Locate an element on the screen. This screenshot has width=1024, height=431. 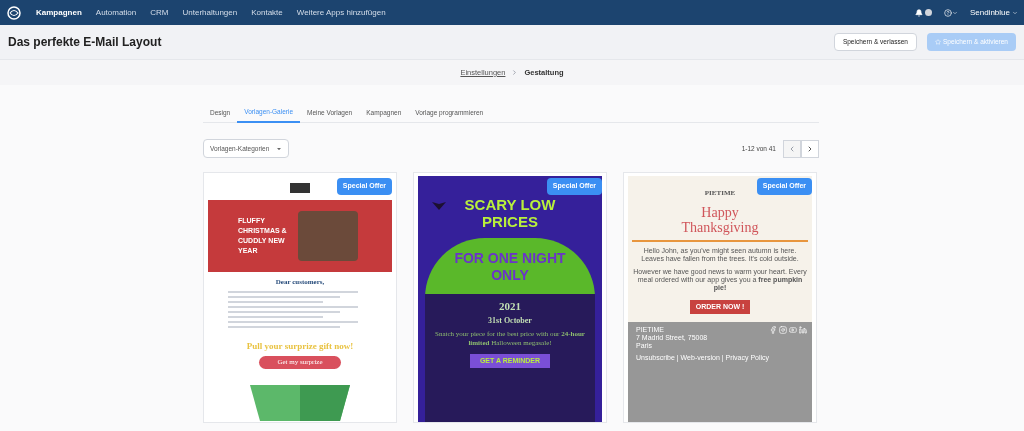
nav-item: Automation is located at coordinates (116, 12).